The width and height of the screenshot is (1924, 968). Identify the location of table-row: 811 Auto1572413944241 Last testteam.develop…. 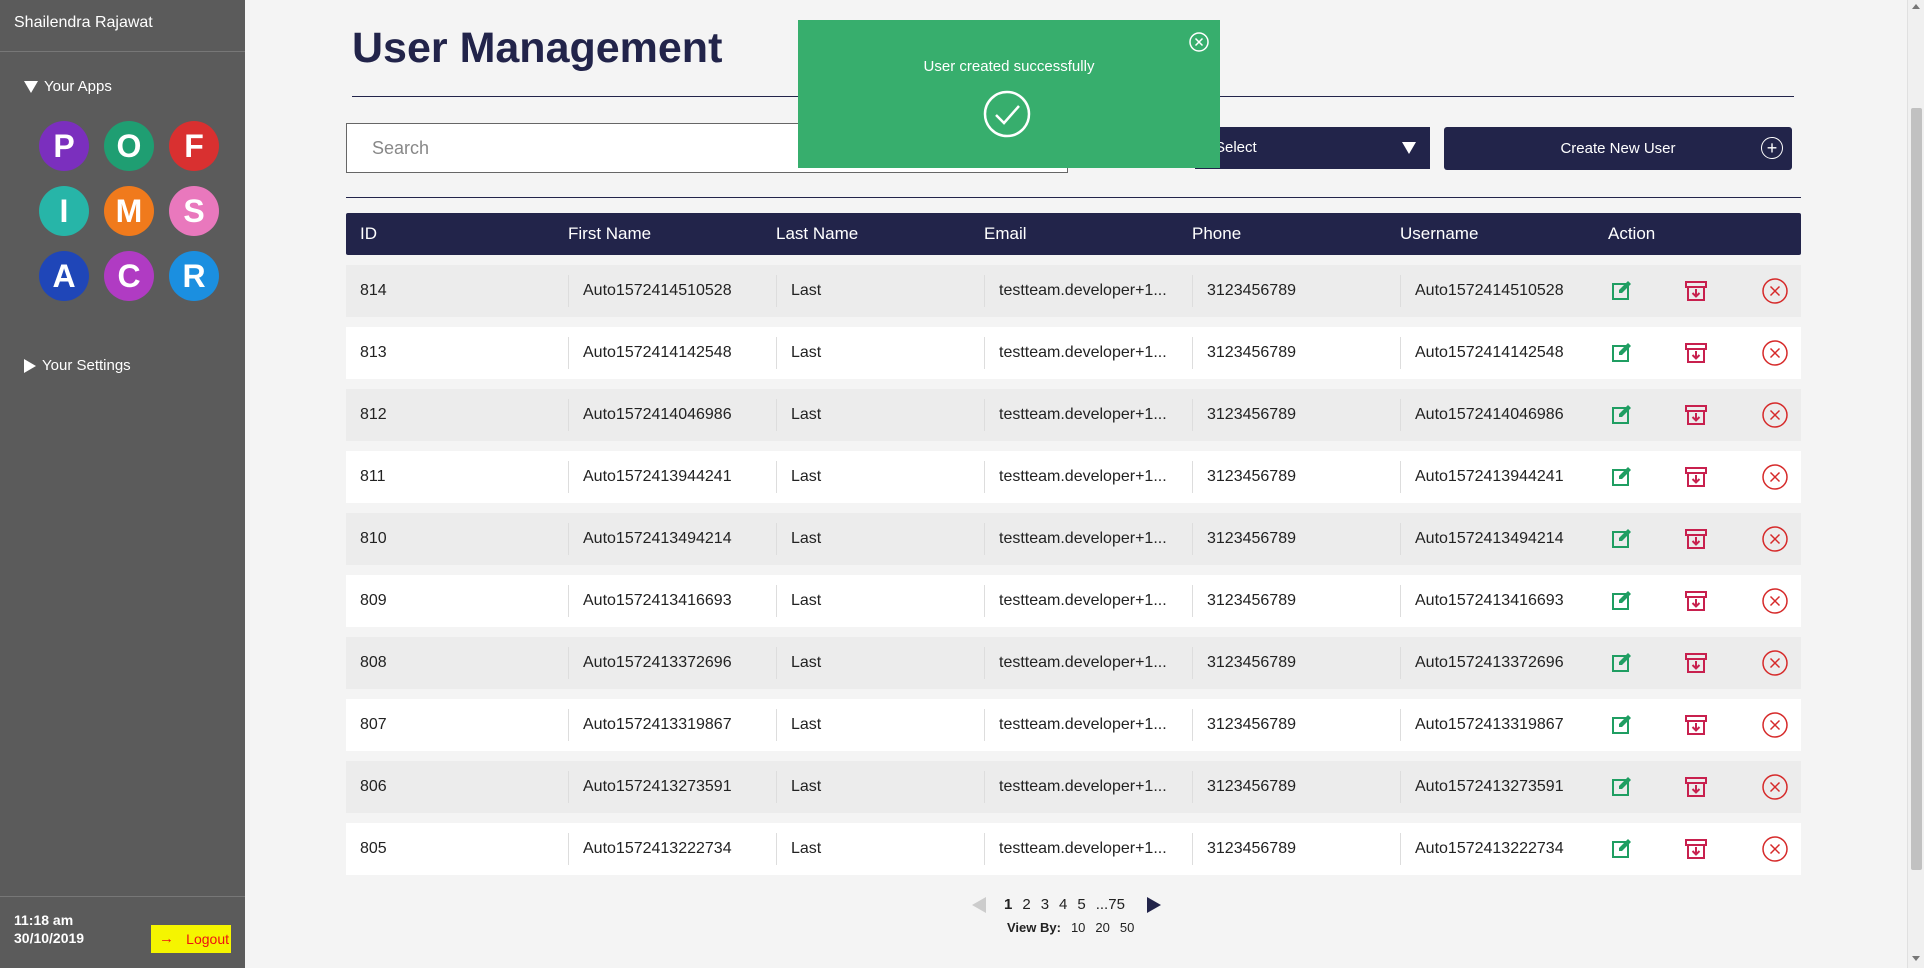
(1073, 477).